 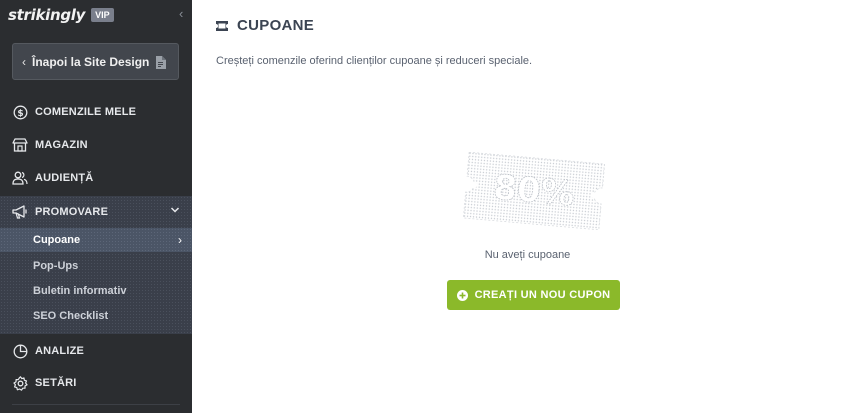 I want to click on sidebar-item-magazin: MAGAZIN, so click(x=96, y=145).